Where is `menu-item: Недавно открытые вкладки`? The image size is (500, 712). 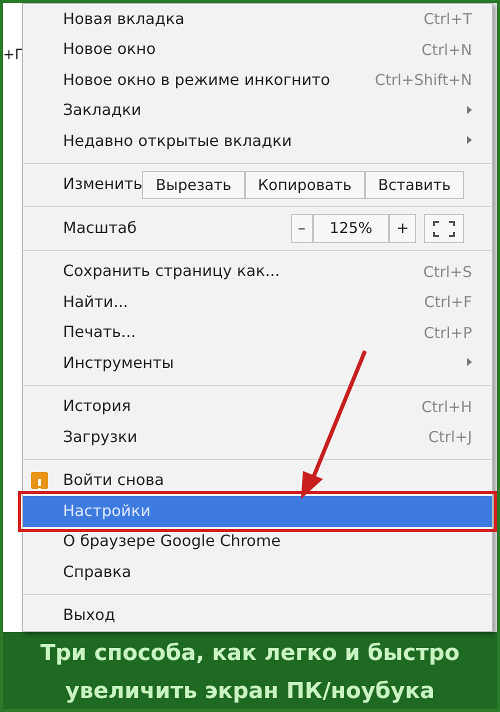
menu-item: Недавно открытые вкладки is located at coordinates (257, 141).